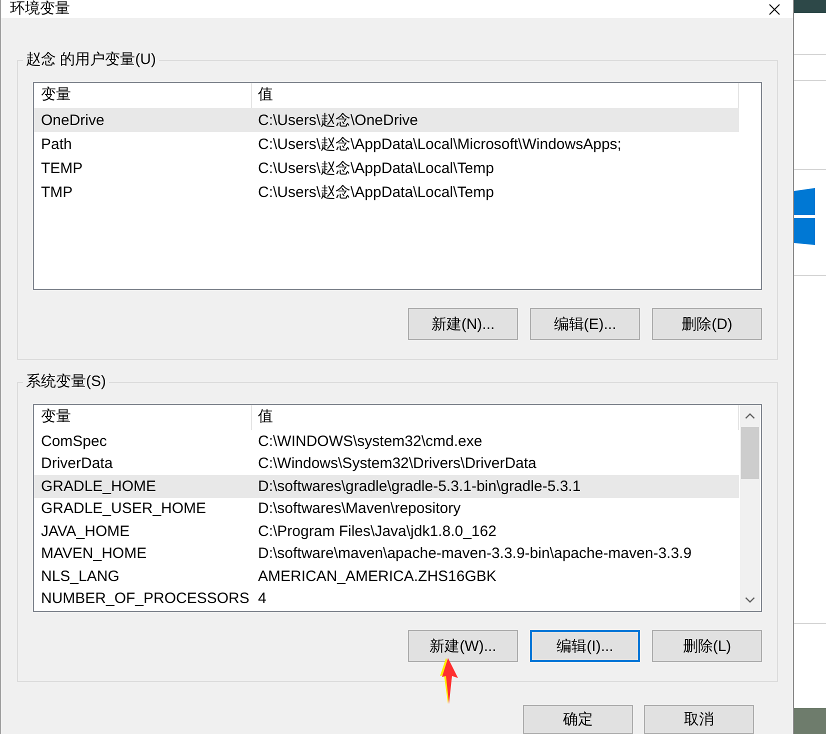  I want to click on variable-value: D:\softwares\gradle\gradle-5.3.1-bin\gradle-5.3.1, so click(419, 486).